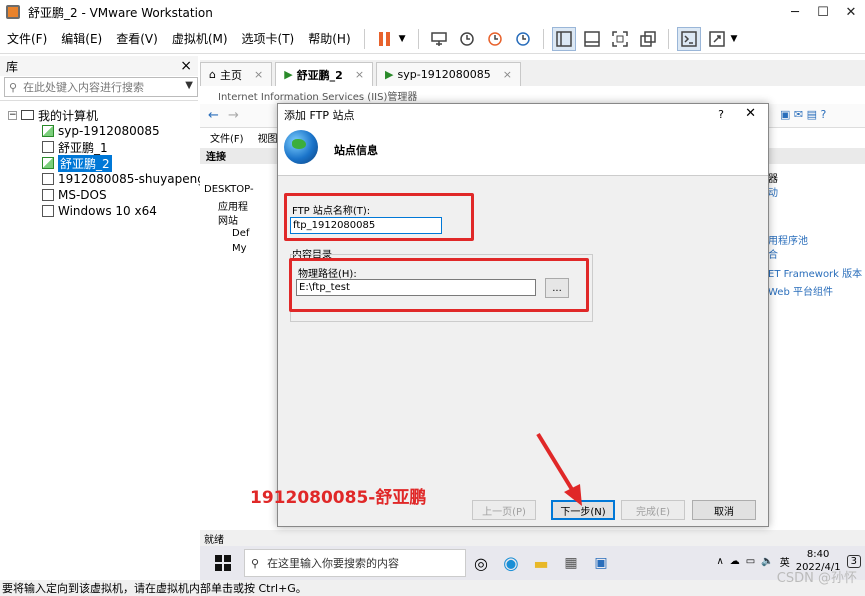 The height and width of the screenshot is (596, 865). I want to click on dialog-title: 添加 FTP 站点, so click(319, 115).